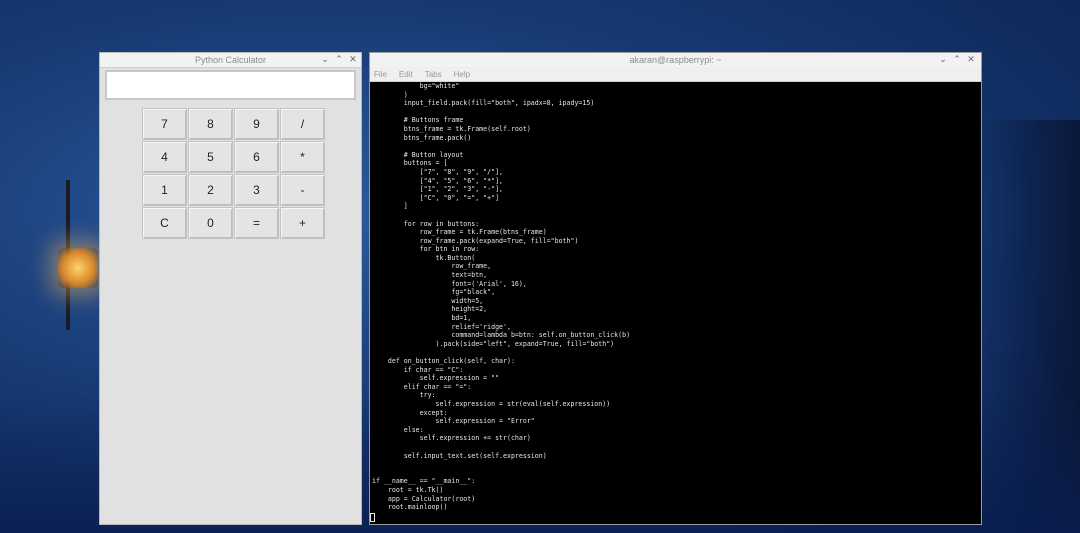  I want to click on calc-button-equals: =, so click(256, 223).